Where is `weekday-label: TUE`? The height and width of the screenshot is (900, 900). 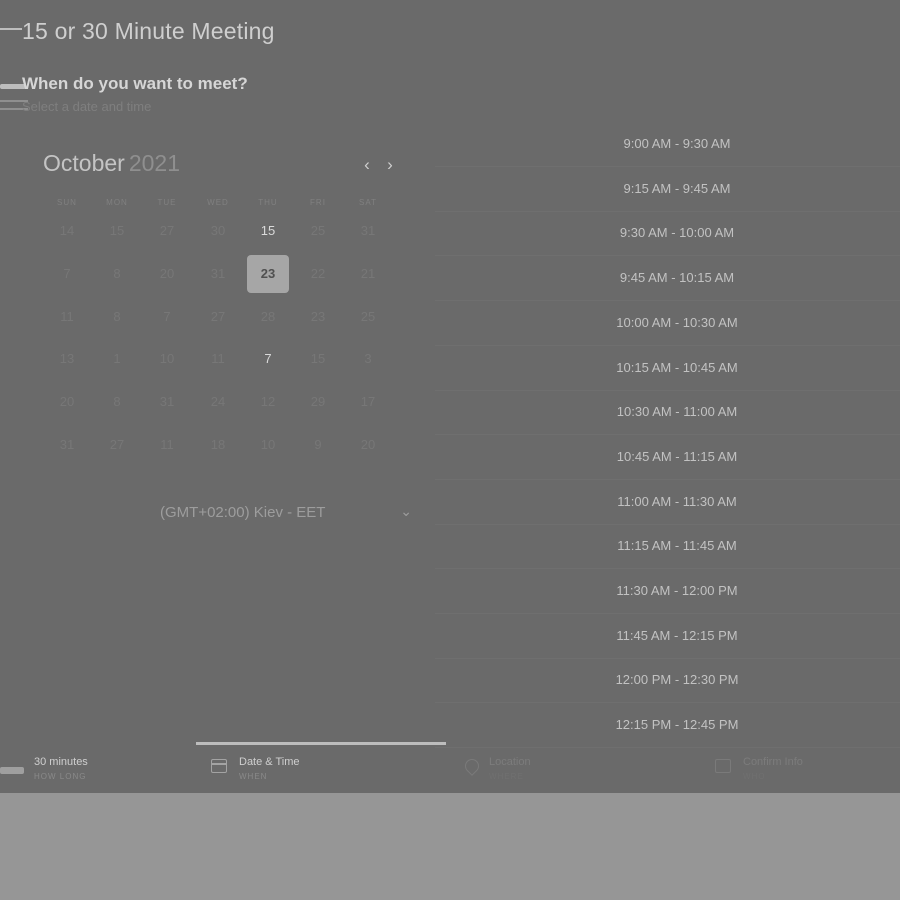
weekday-label: TUE is located at coordinates (167, 202).